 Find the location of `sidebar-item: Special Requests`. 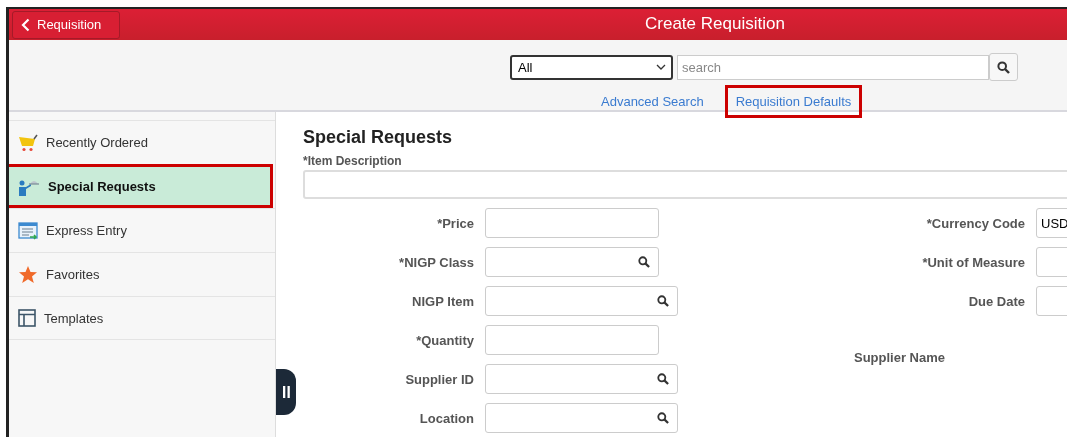

sidebar-item: Special Requests is located at coordinates (141, 186).